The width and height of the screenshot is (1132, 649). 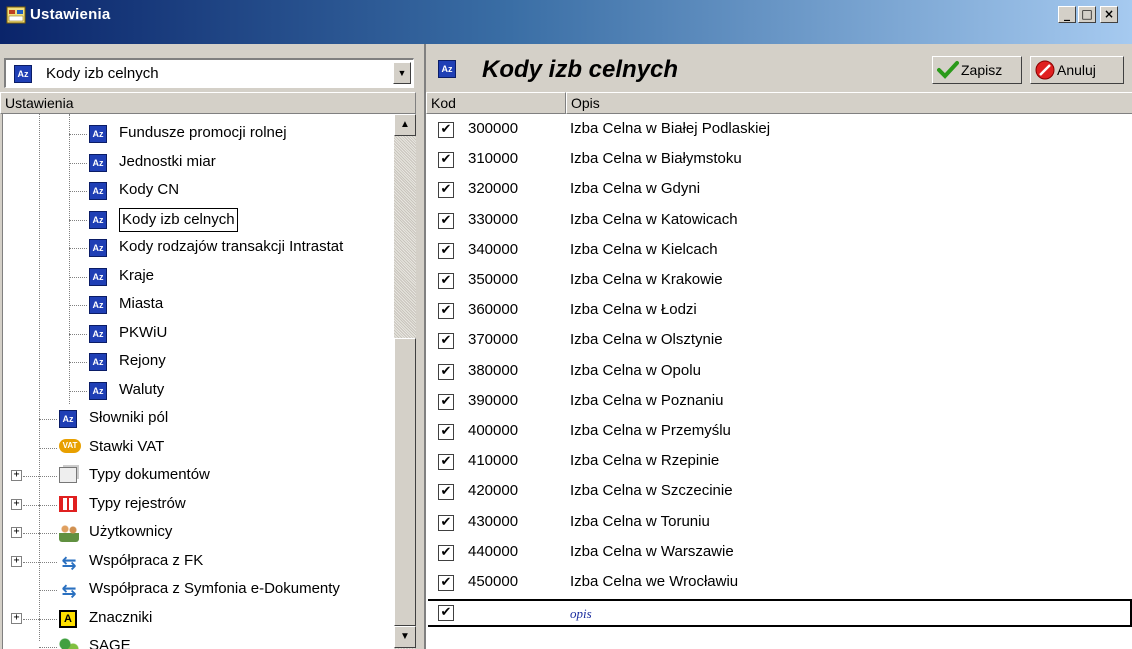 What do you see at coordinates (633, 309) in the screenshot?
I see `opis-cell: Izba Celna w Łodzi` at bounding box center [633, 309].